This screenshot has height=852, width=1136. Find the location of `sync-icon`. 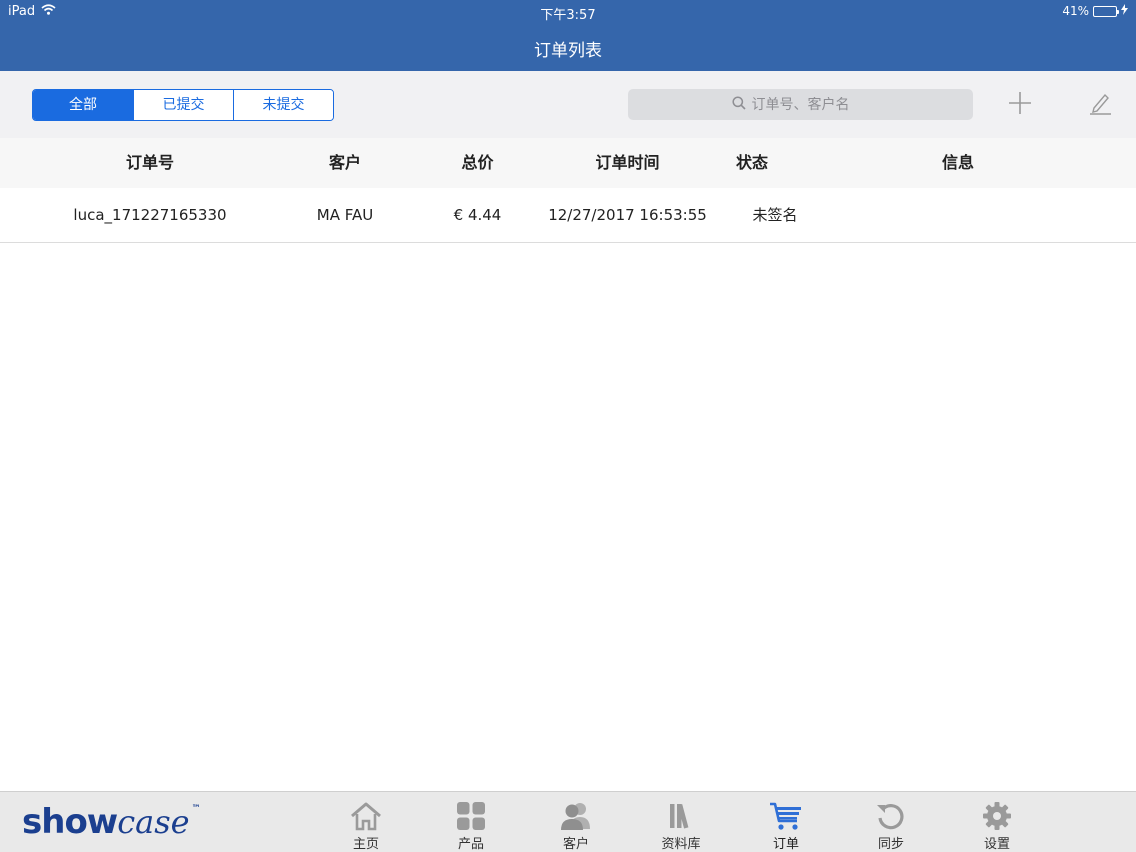

sync-icon is located at coordinates (891, 816).